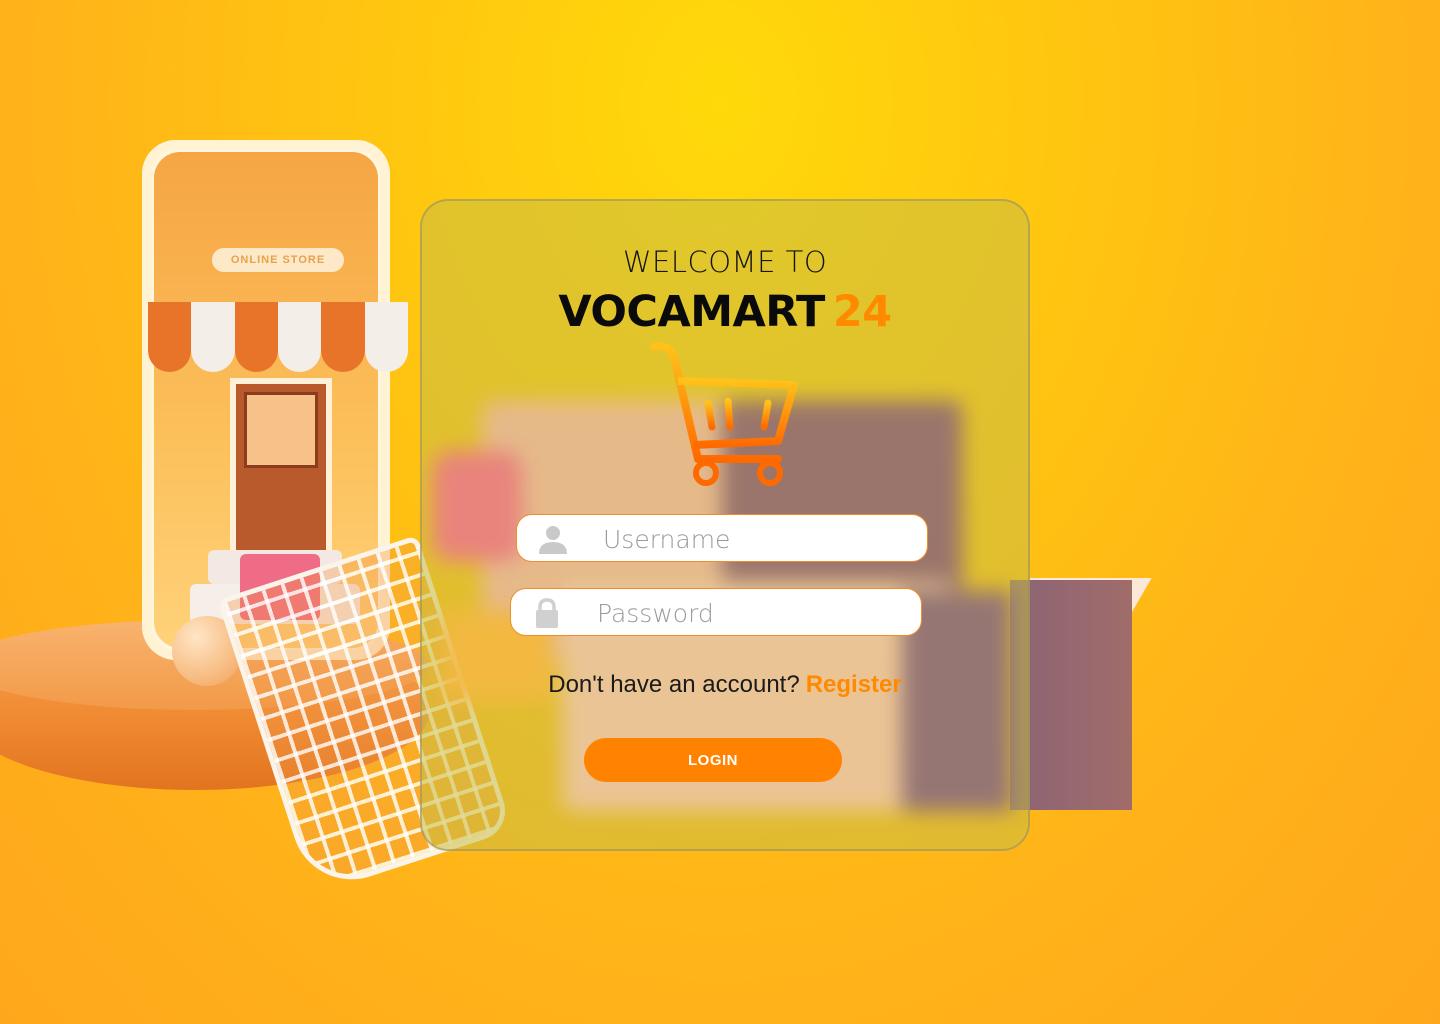 The height and width of the screenshot is (1024, 1440). Describe the element at coordinates (278, 260) in the screenshot. I see `store-sign: ONLINE STORE` at that location.